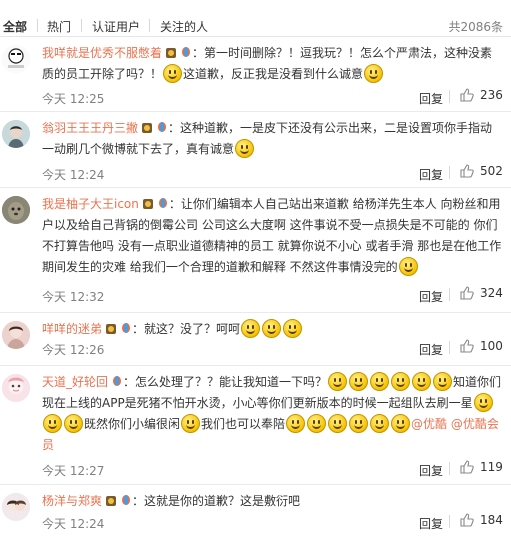 The image size is (511, 540). Describe the element at coordinates (73, 297) in the screenshot. I see `comment-timestamp: 今天 12:32` at that location.